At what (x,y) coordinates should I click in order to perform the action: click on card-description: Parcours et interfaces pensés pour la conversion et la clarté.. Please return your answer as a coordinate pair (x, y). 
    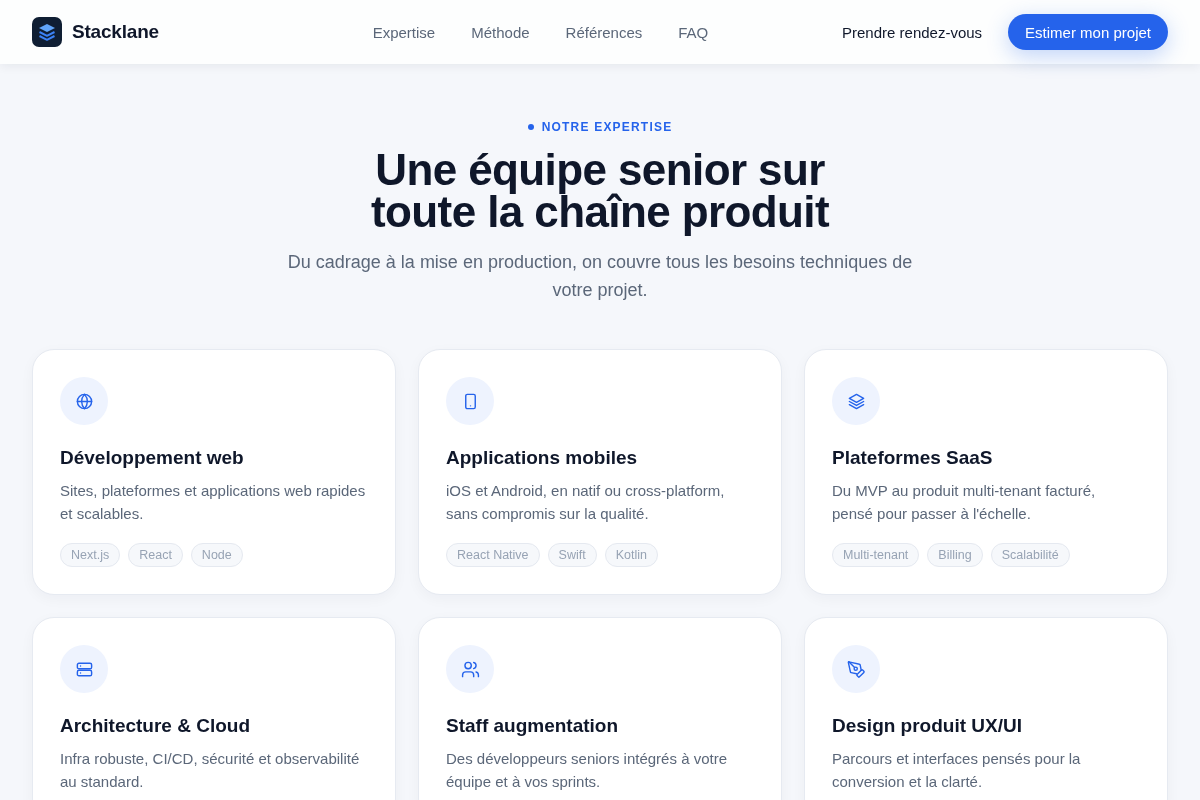
    Looking at the image, I should click on (957, 770).